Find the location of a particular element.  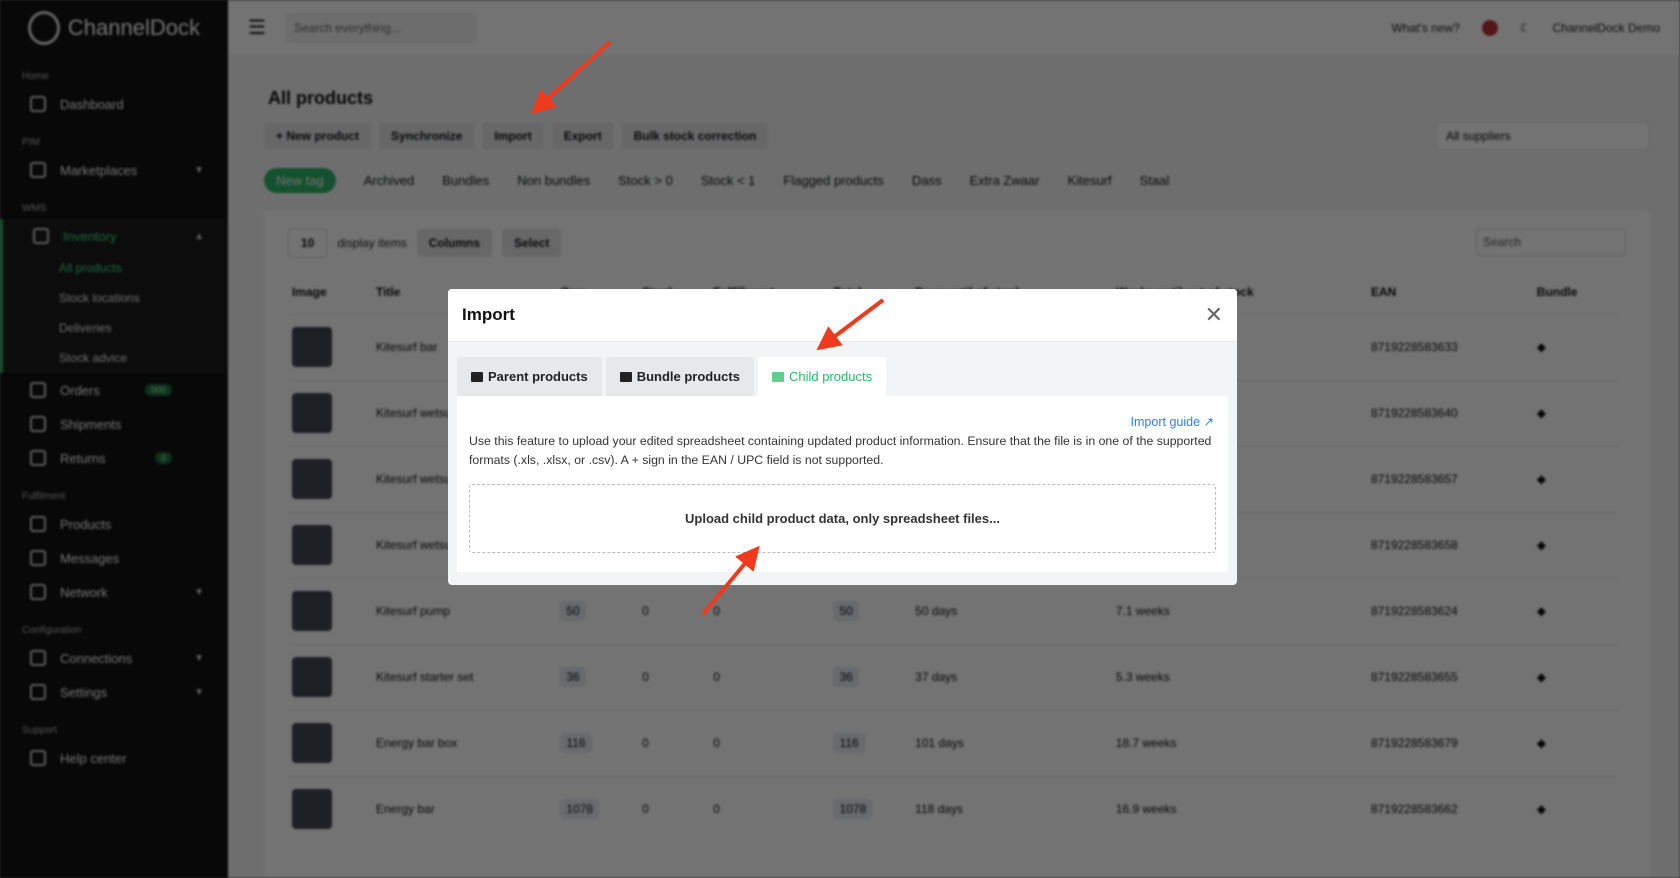

filter-tag: Stock < 1 is located at coordinates (728, 180).